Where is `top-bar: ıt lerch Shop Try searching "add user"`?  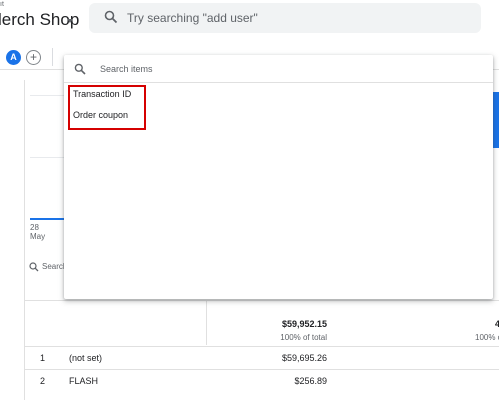
top-bar: ıt lerch Shop Try searching "add user" is located at coordinates (249, 24).